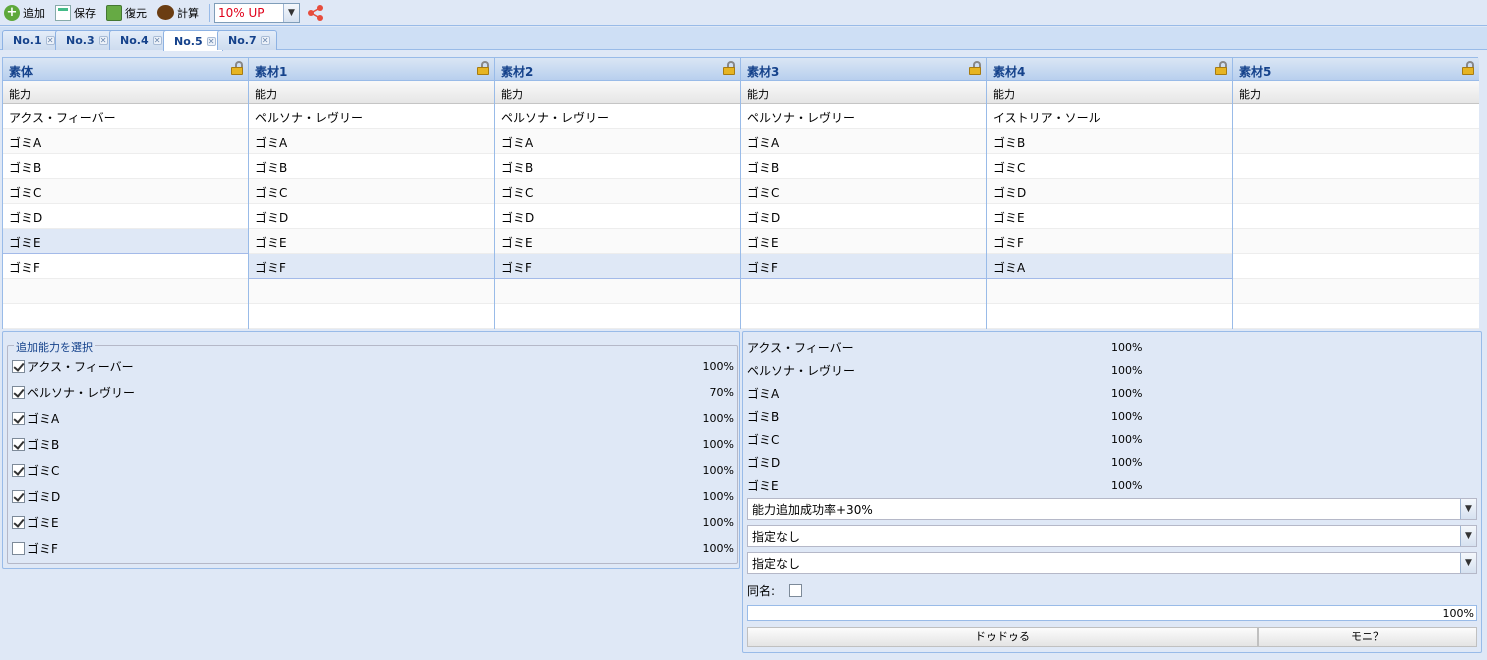 The image size is (1487, 660). What do you see at coordinates (796, 590) in the screenshot?
I see `same-name-checkbox` at bounding box center [796, 590].